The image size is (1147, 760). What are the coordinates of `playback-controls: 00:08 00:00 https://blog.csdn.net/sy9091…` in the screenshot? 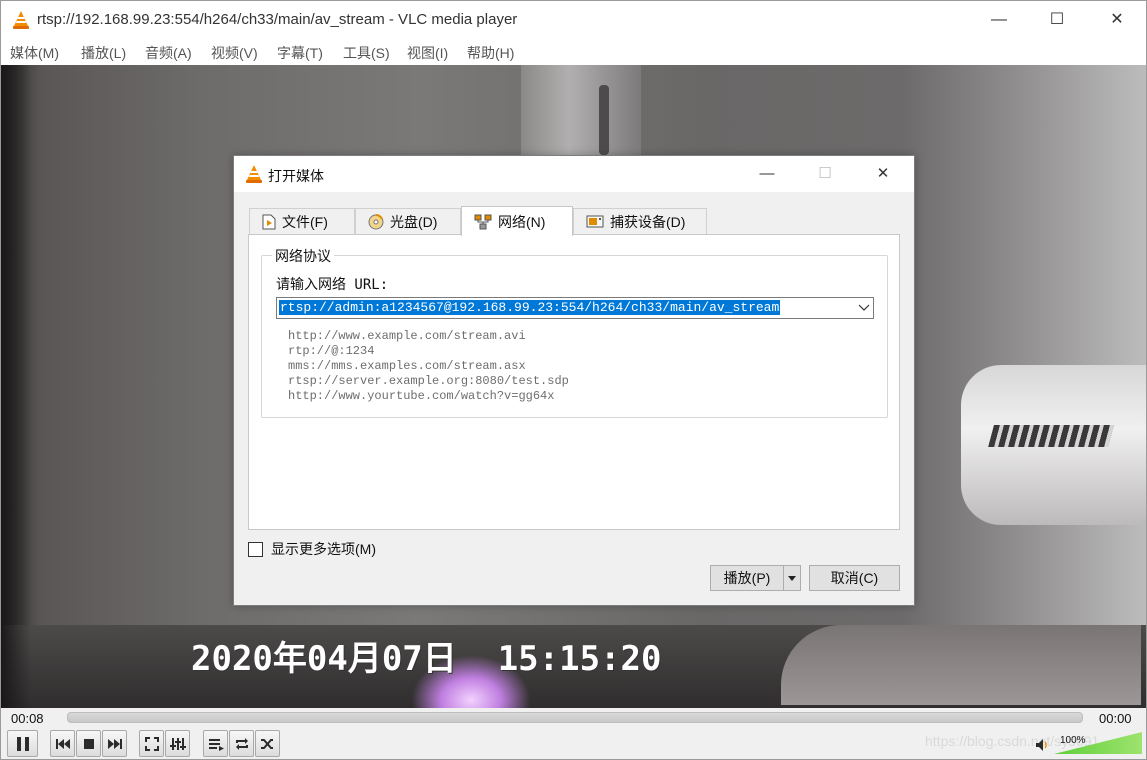 It's located at (573, 733).